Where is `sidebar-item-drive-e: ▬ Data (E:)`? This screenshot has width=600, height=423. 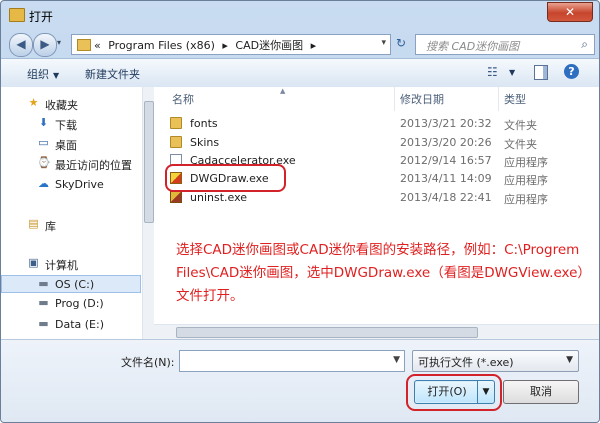
sidebar-item-drive-e: ▬ Data (E:) is located at coordinates (71, 325).